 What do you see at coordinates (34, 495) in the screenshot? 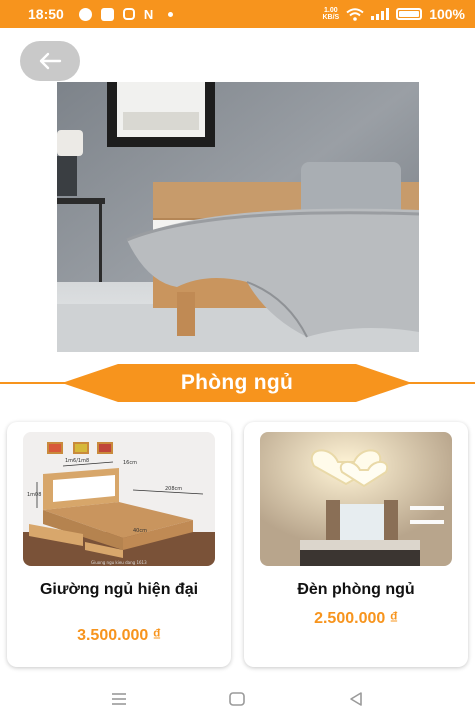
I see `bed-height-label: 1m08` at bounding box center [34, 495].